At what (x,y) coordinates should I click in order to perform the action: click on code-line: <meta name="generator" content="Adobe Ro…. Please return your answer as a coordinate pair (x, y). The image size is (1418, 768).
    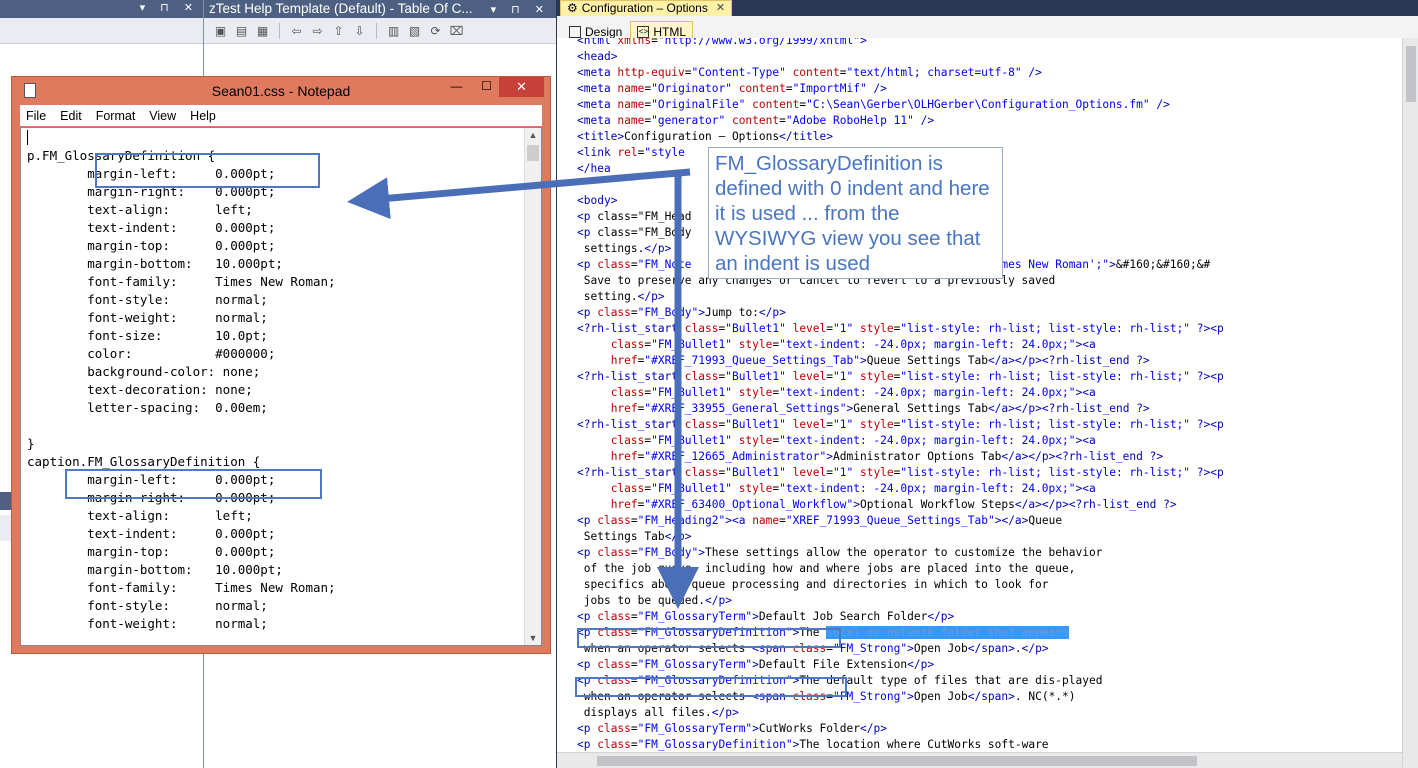
    Looking at the image, I should click on (756, 120).